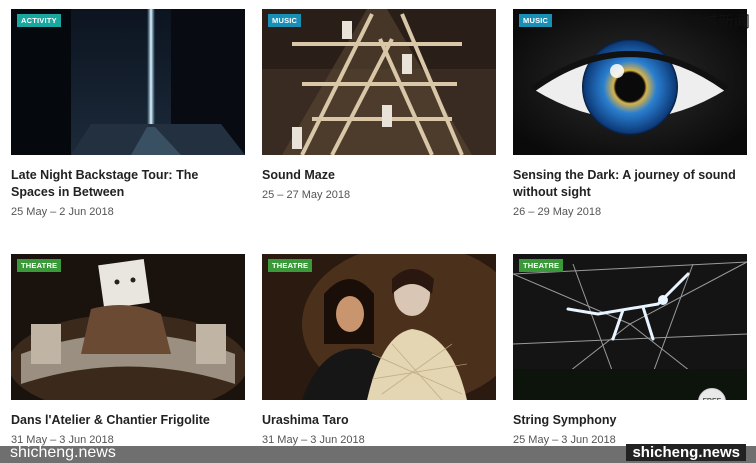 The width and height of the screenshot is (756, 463). What do you see at coordinates (686, 452) in the screenshot?
I see `watermark-bottom-right: shicheng.news` at bounding box center [686, 452].